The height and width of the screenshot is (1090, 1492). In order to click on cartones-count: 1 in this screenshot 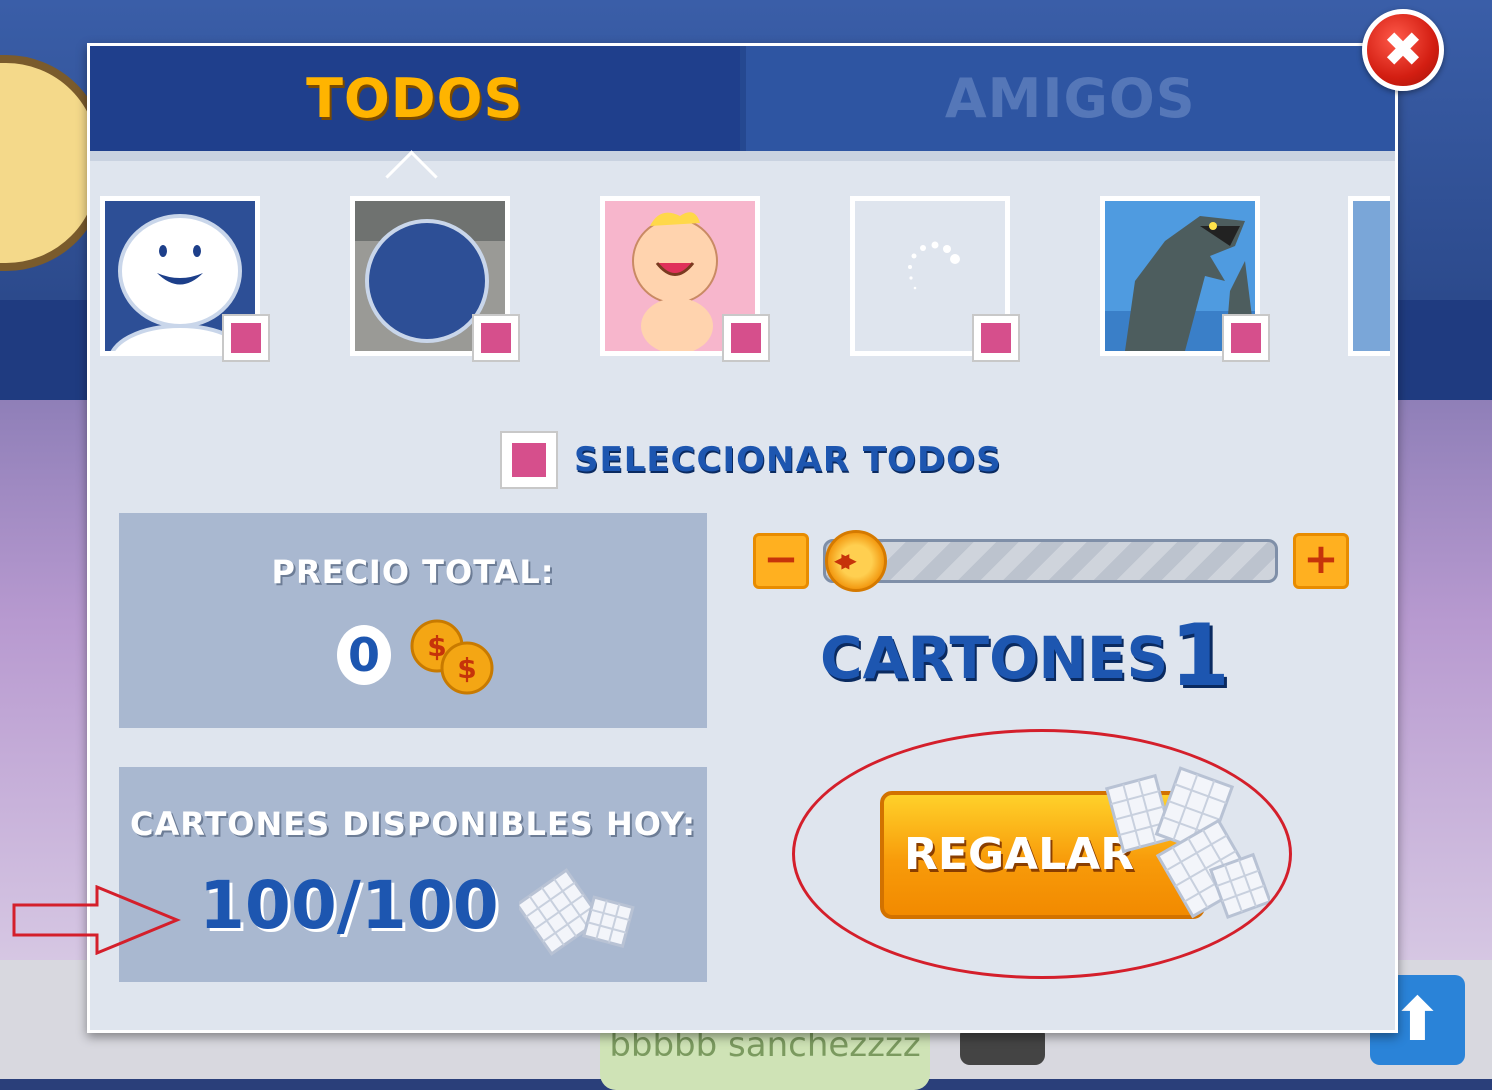, I will do `click(1200, 656)`.